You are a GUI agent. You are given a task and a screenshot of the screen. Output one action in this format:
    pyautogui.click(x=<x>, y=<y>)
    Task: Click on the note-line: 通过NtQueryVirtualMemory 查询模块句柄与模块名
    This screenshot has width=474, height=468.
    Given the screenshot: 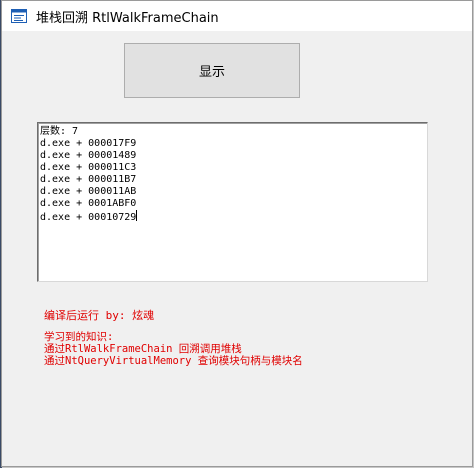 What is the action you would take?
    pyautogui.click(x=173, y=361)
    